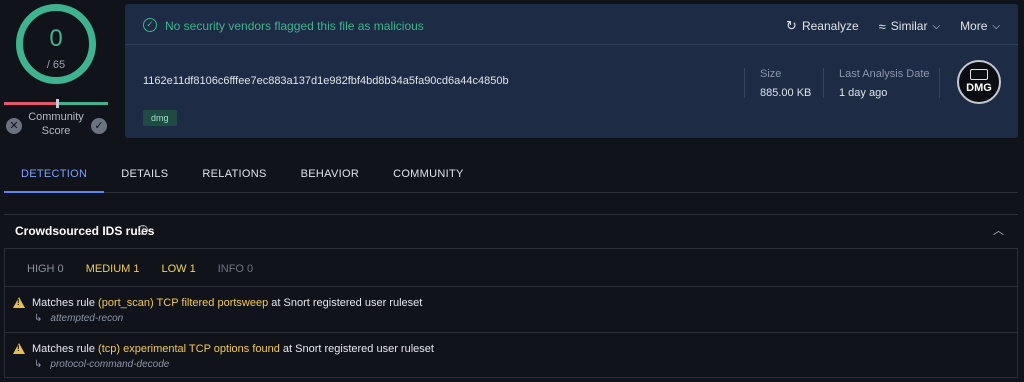 Image resolution: width=1024 pixels, height=382 pixels. I want to click on tab-details: DETAILS, so click(144, 174).